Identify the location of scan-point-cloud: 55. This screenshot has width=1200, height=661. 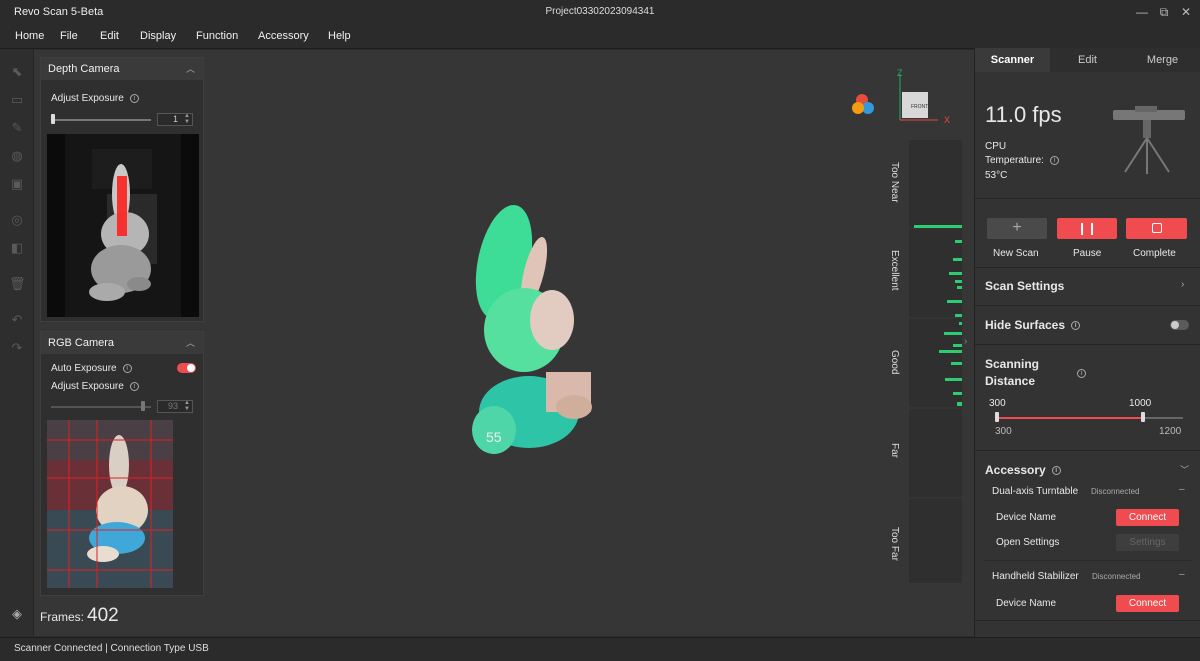
(532, 329).